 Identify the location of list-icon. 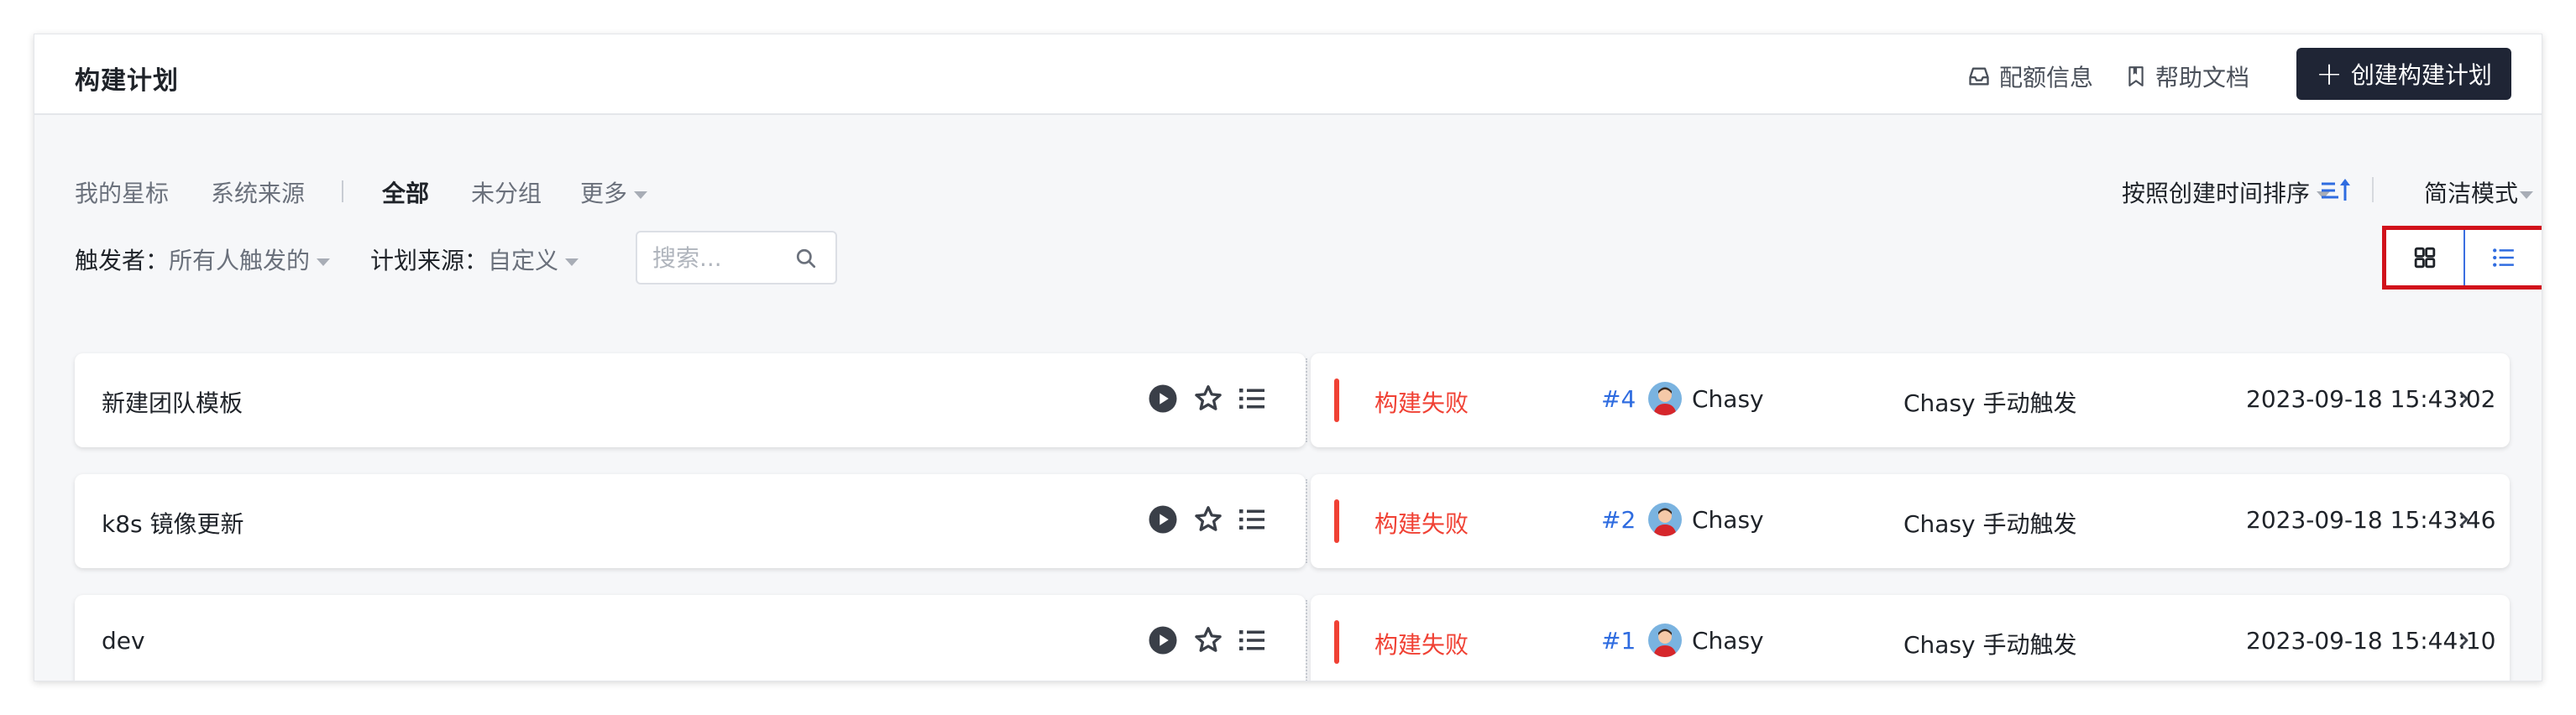
(2503, 257).